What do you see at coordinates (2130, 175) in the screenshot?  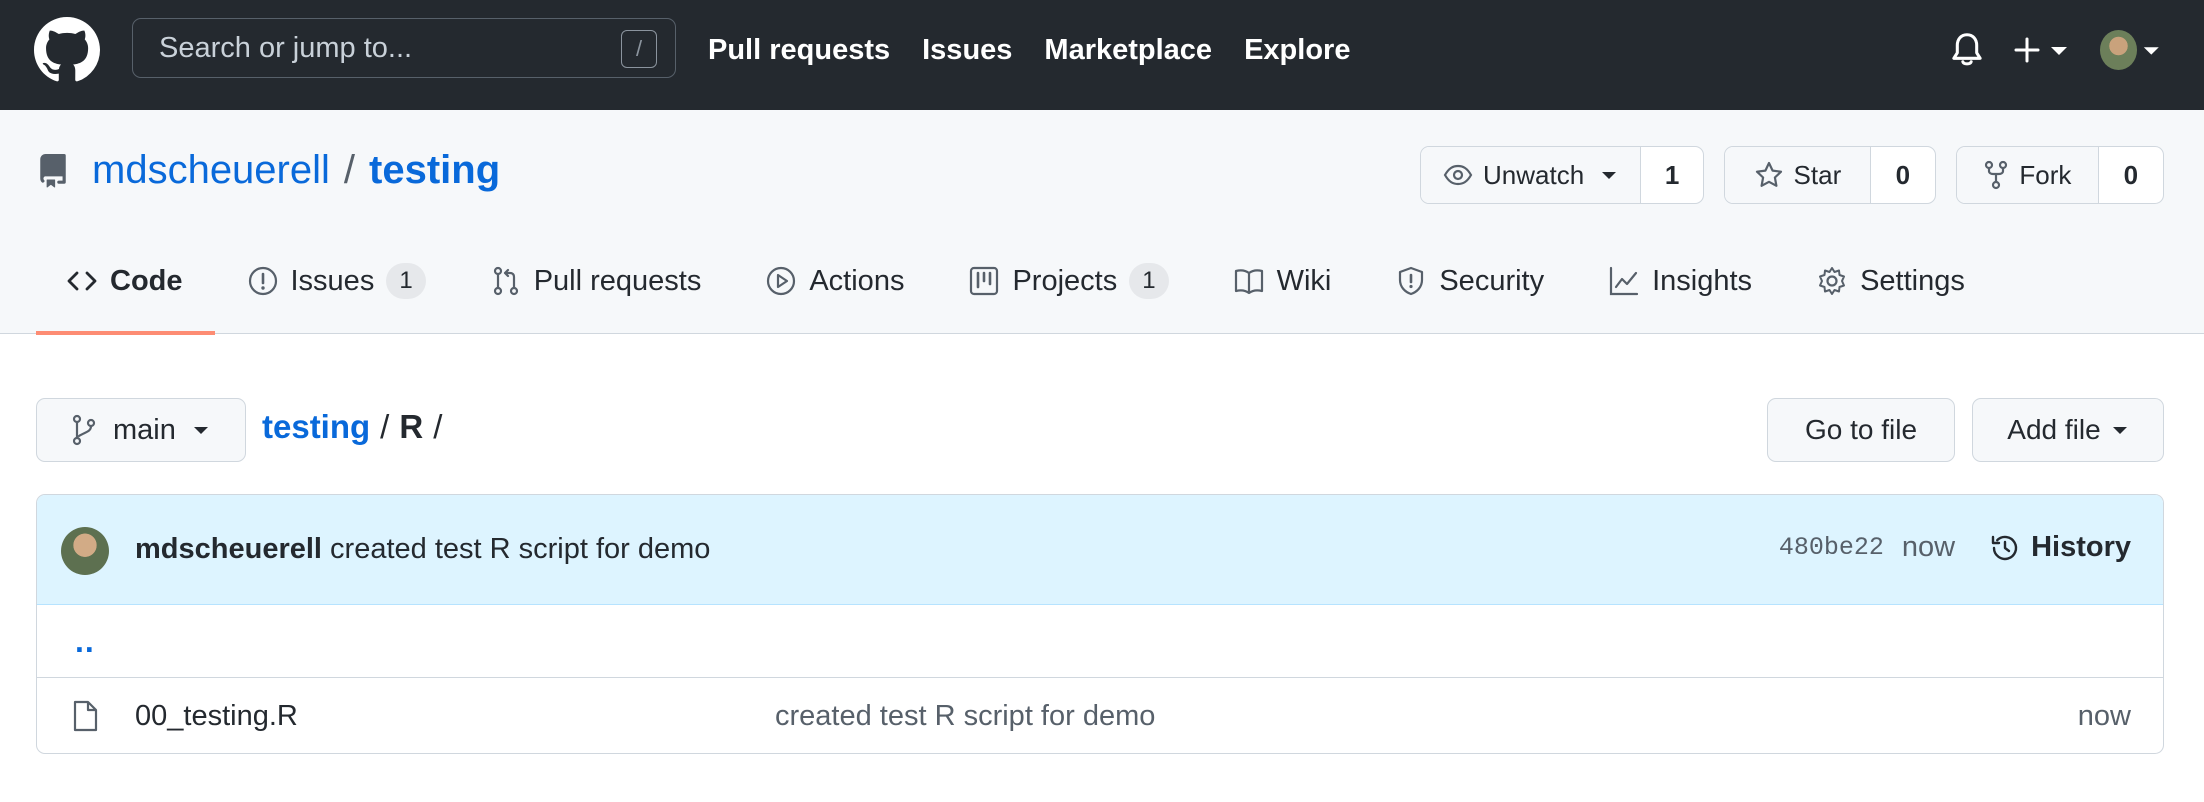 I see `forks-count: 0` at bounding box center [2130, 175].